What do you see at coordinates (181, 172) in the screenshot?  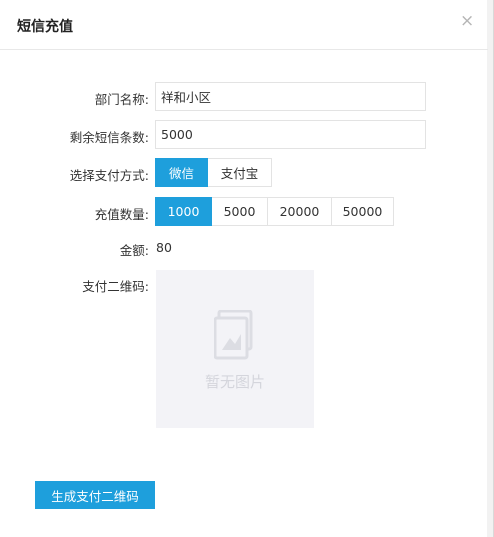 I see `payment-option-wechat: 微信` at bounding box center [181, 172].